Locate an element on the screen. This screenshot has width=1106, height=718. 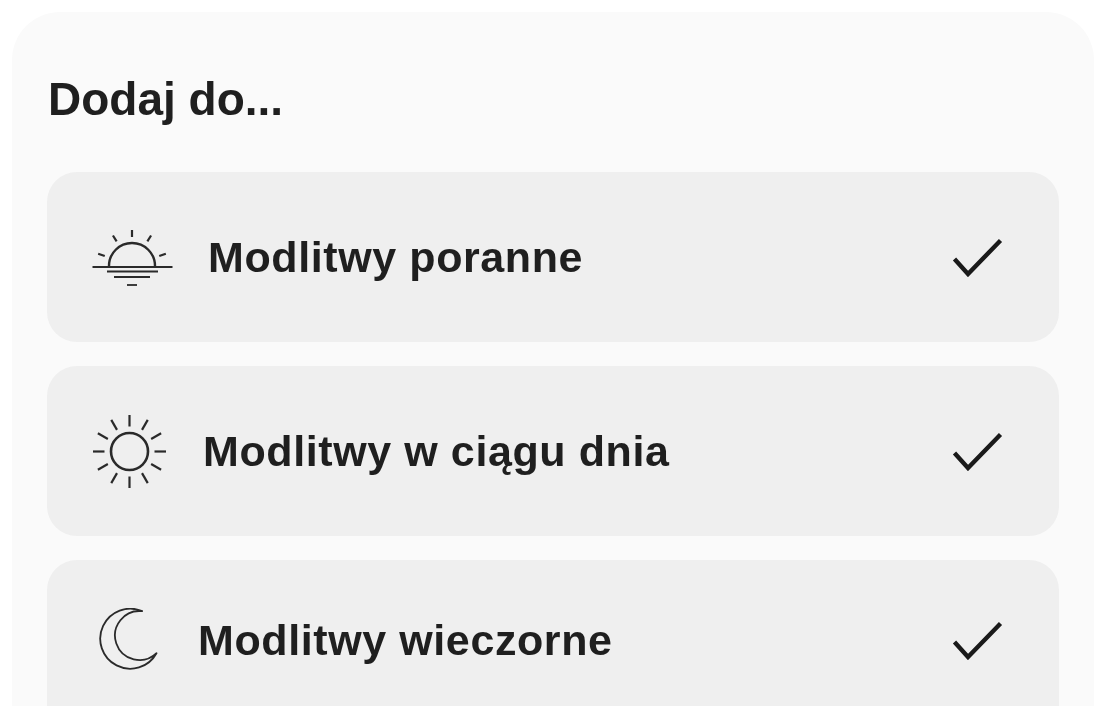
crescent-moon-icon is located at coordinates (127, 640).